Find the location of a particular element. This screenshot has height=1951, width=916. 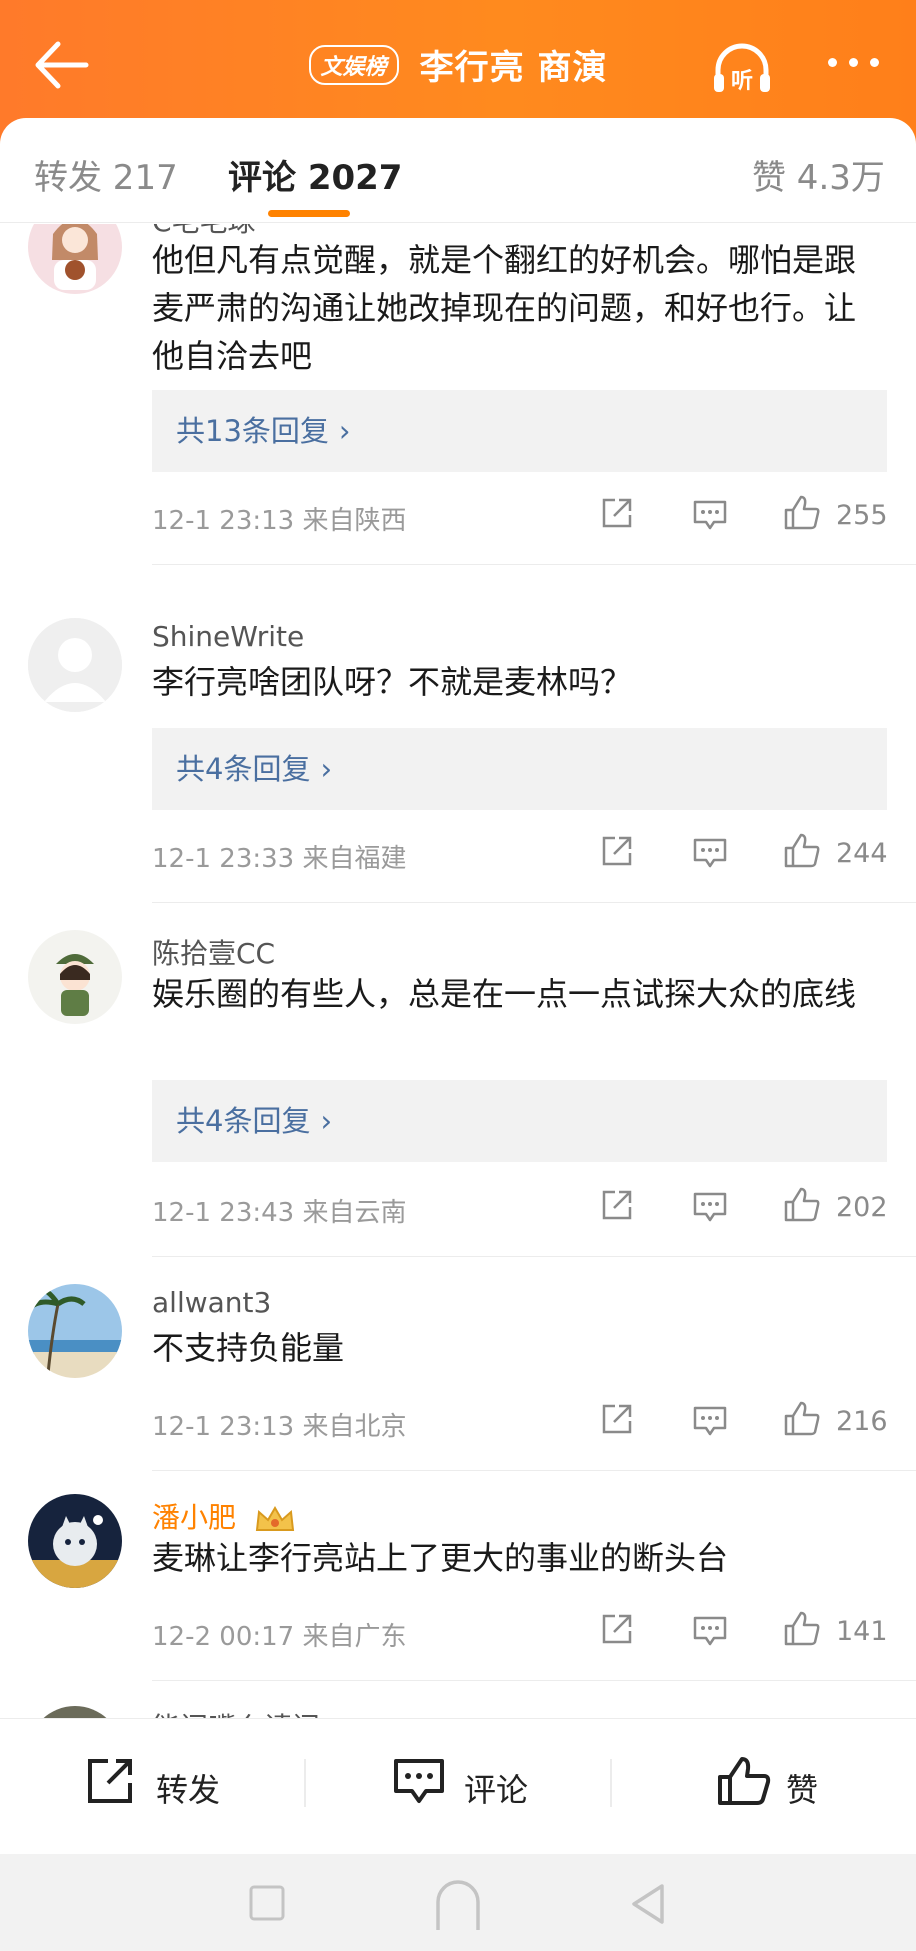

header-title-group: 文娱榜 李行亮 商演 is located at coordinates (458, 64).